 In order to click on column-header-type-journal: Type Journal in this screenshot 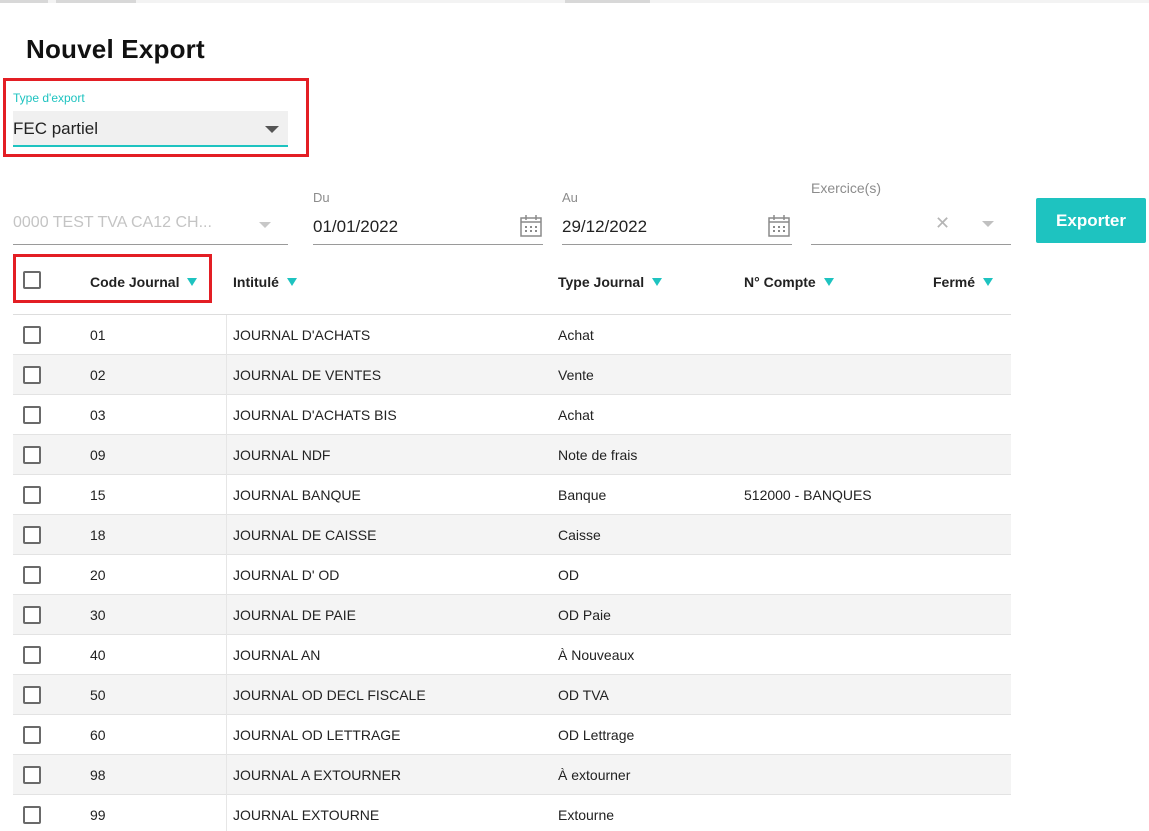, I will do `click(610, 282)`.